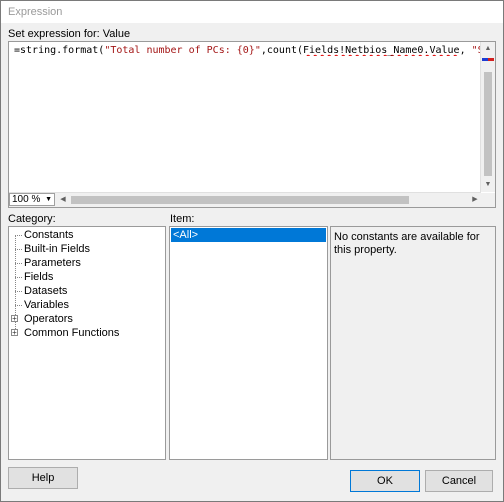  I want to click on category-label: Category:, so click(32, 219).